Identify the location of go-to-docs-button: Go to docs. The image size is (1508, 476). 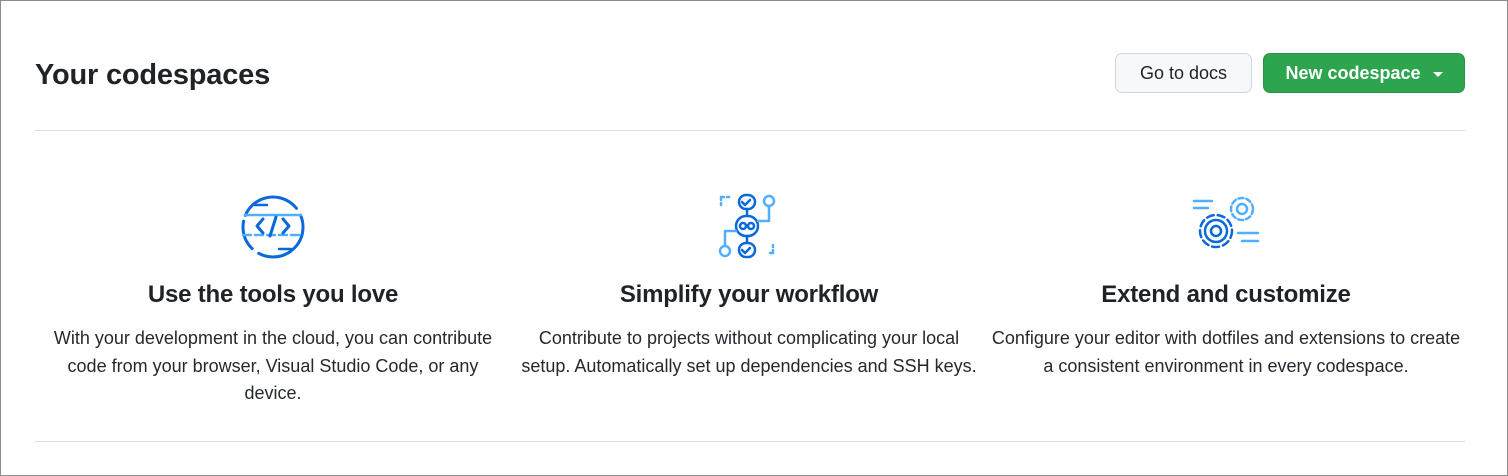
(1183, 73).